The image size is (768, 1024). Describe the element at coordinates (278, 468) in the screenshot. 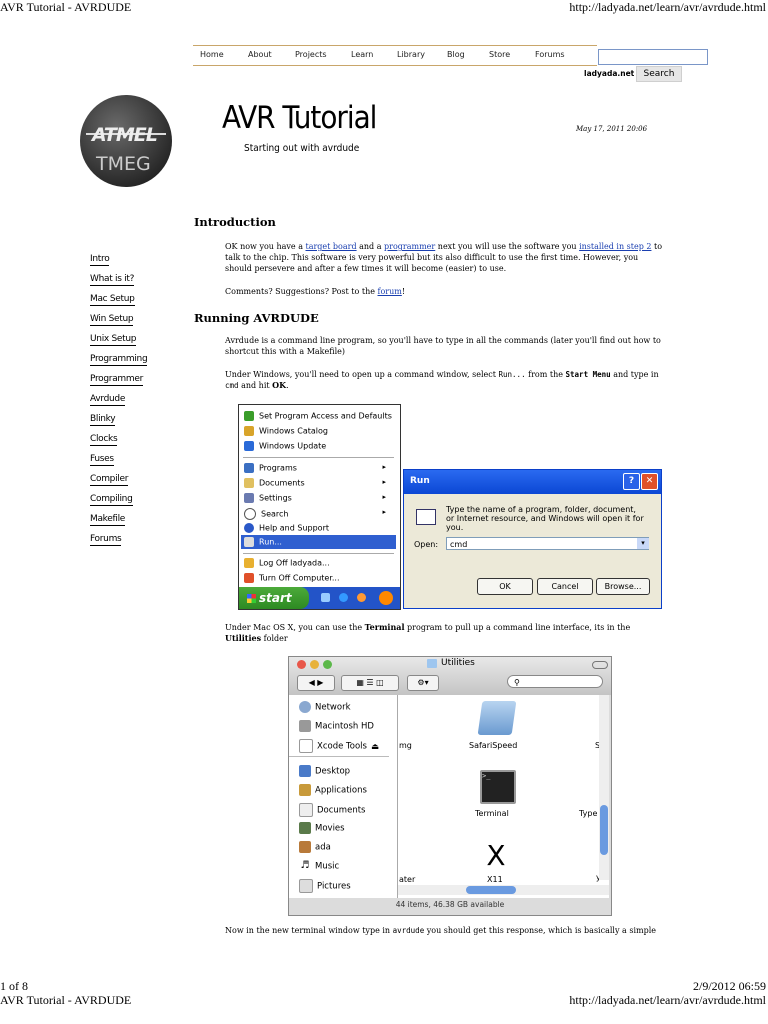

I see `sm-label: Programs` at that location.